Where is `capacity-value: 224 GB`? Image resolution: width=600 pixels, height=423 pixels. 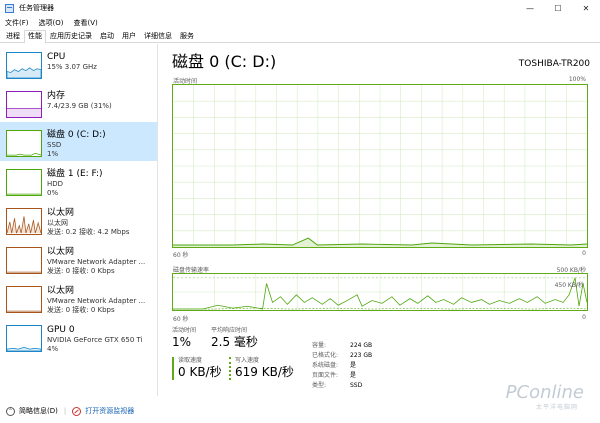 capacity-value: 224 GB is located at coordinates (361, 345).